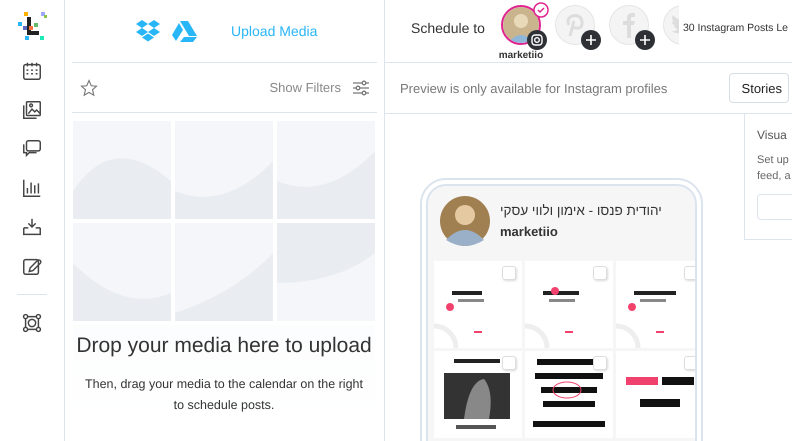 The width and height of the screenshot is (792, 441). What do you see at coordinates (735, 28) in the screenshot?
I see `plan-text: 30 Instagram Posts Le` at bounding box center [735, 28].